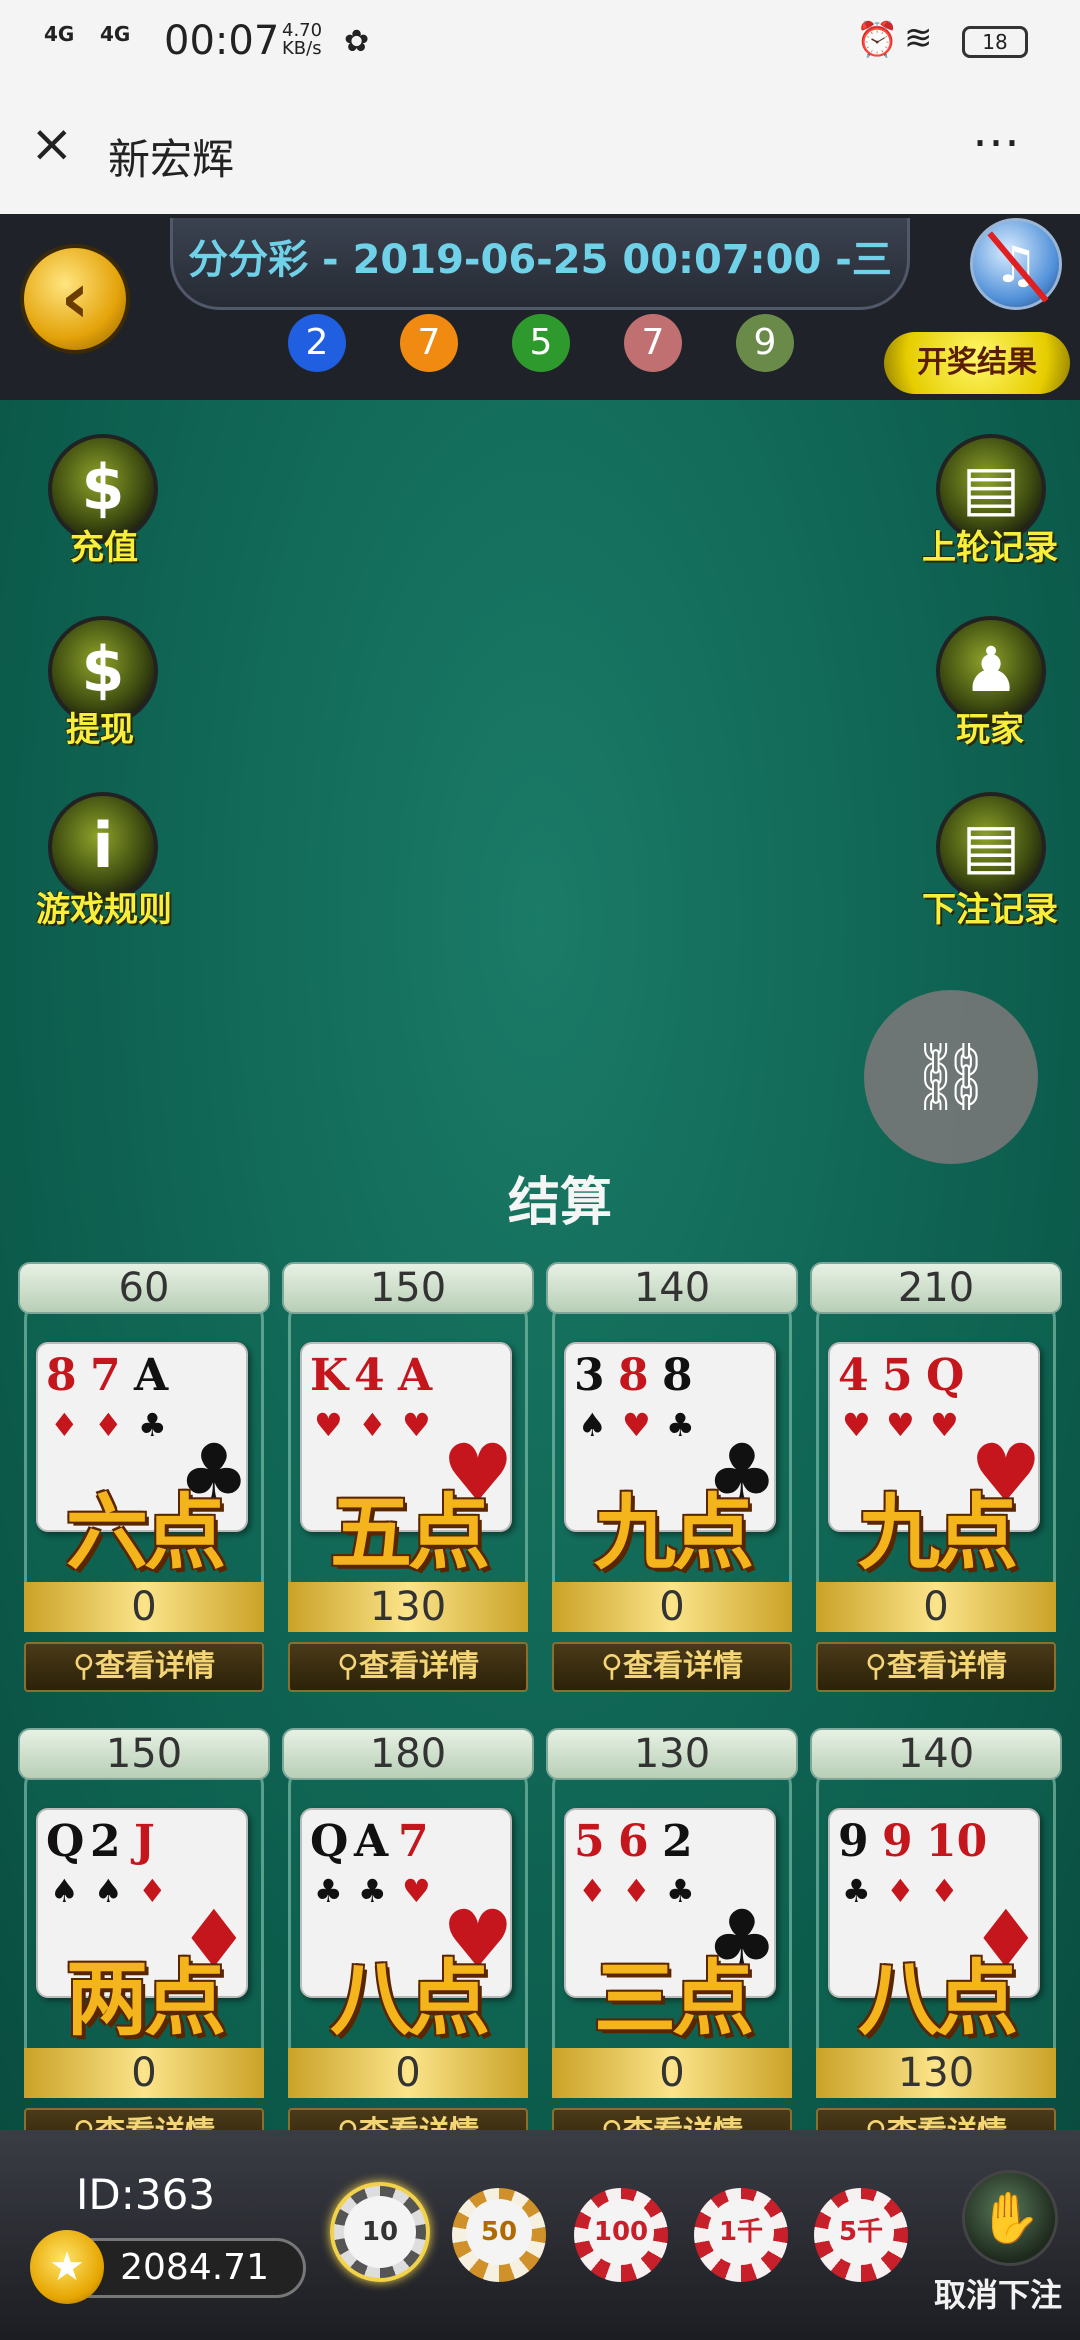 The image size is (1080, 2340). I want to click on hand-score: 180, so click(408, 1754).